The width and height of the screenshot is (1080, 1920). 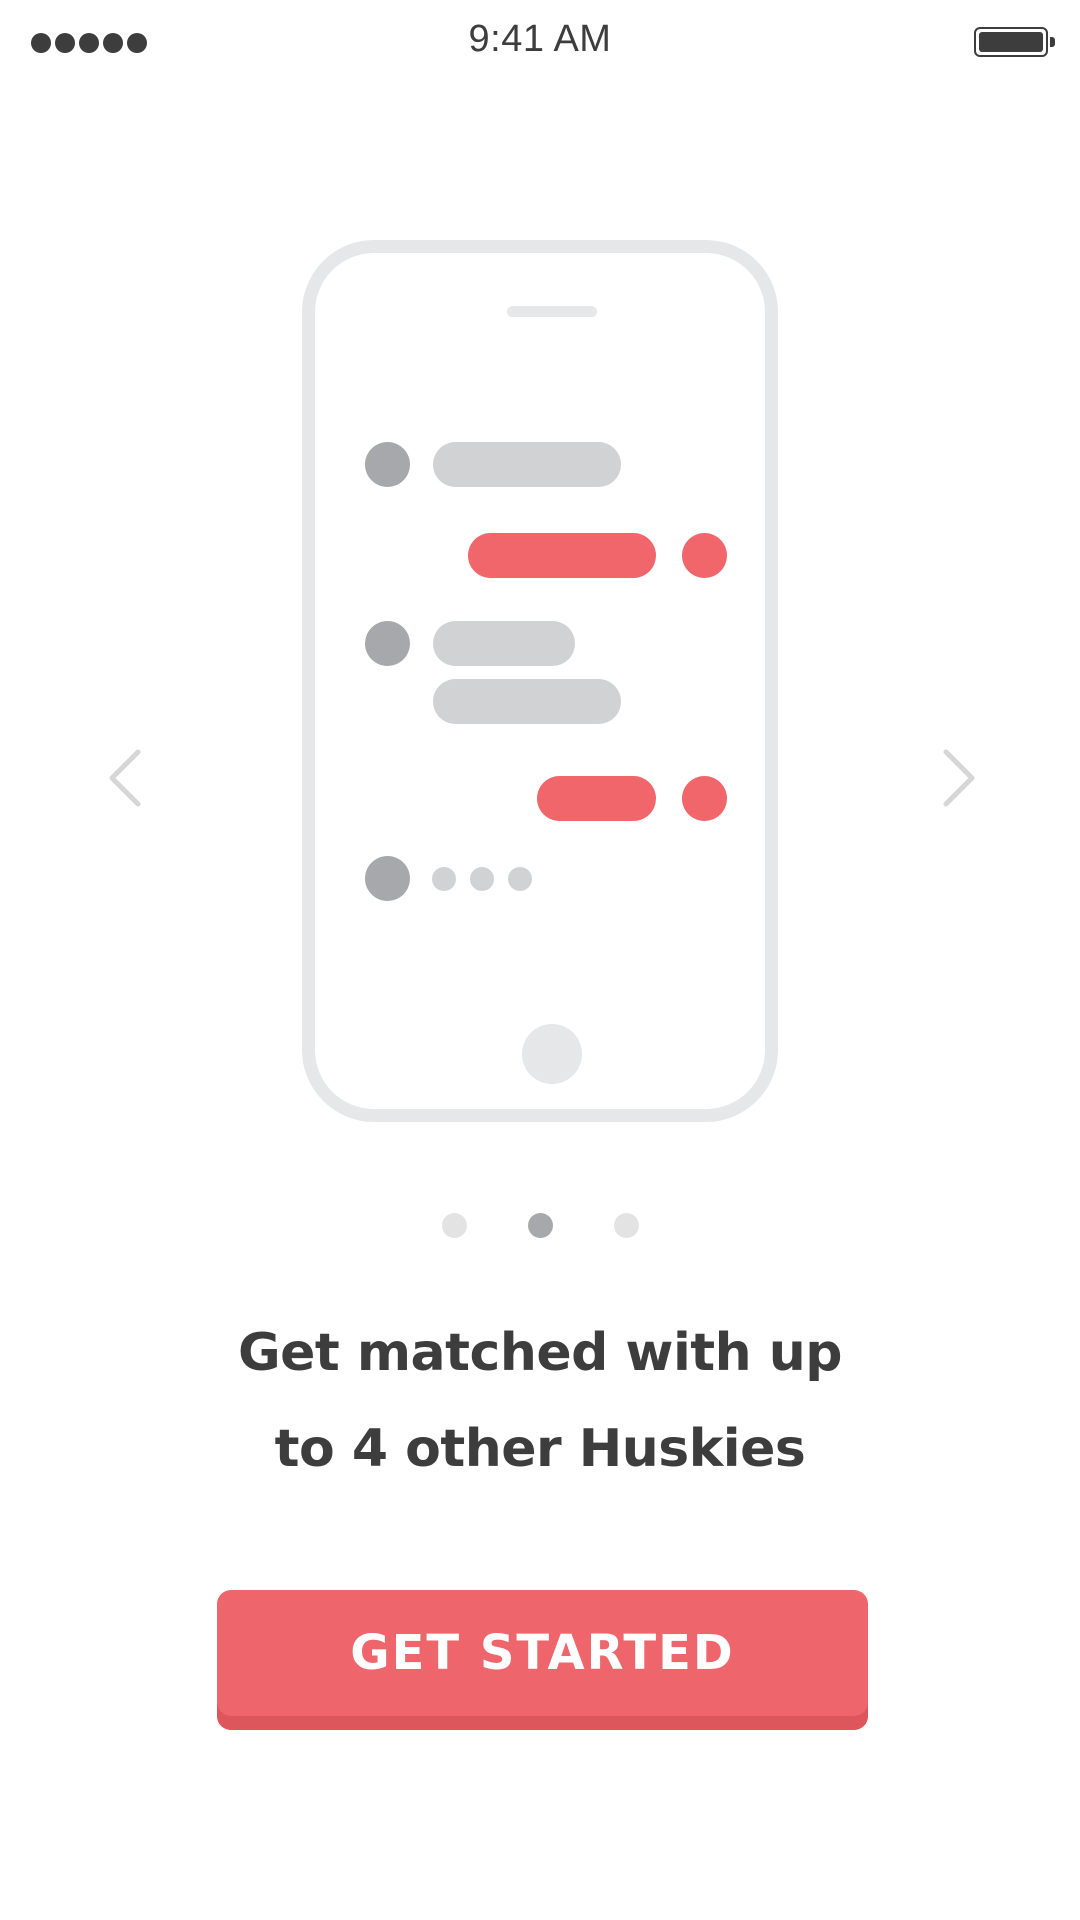 I want to click on chevron-left-icon, so click(x=128, y=778).